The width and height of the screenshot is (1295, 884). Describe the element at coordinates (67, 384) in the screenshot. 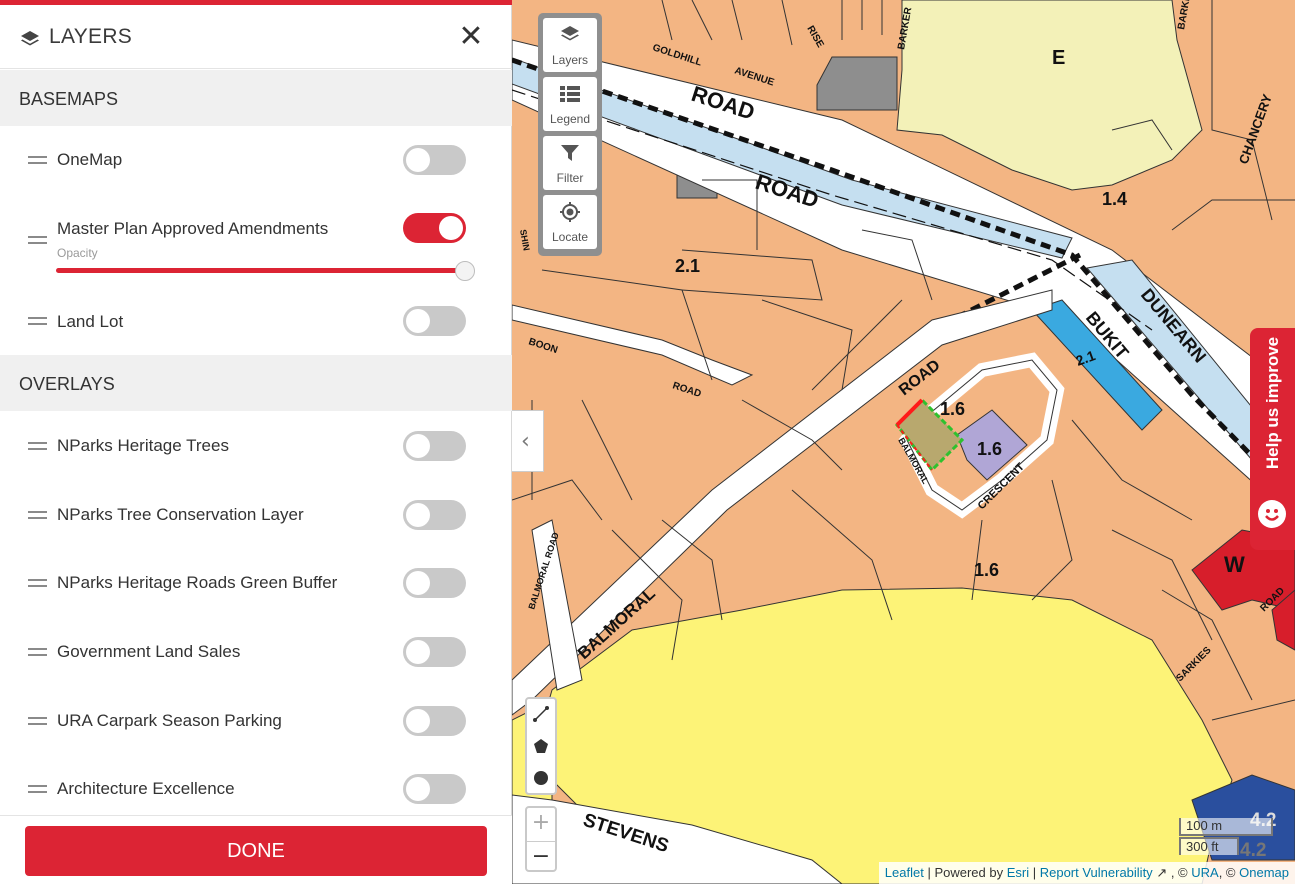

I see `section-overlays-label: OVERLAYS` at that location.